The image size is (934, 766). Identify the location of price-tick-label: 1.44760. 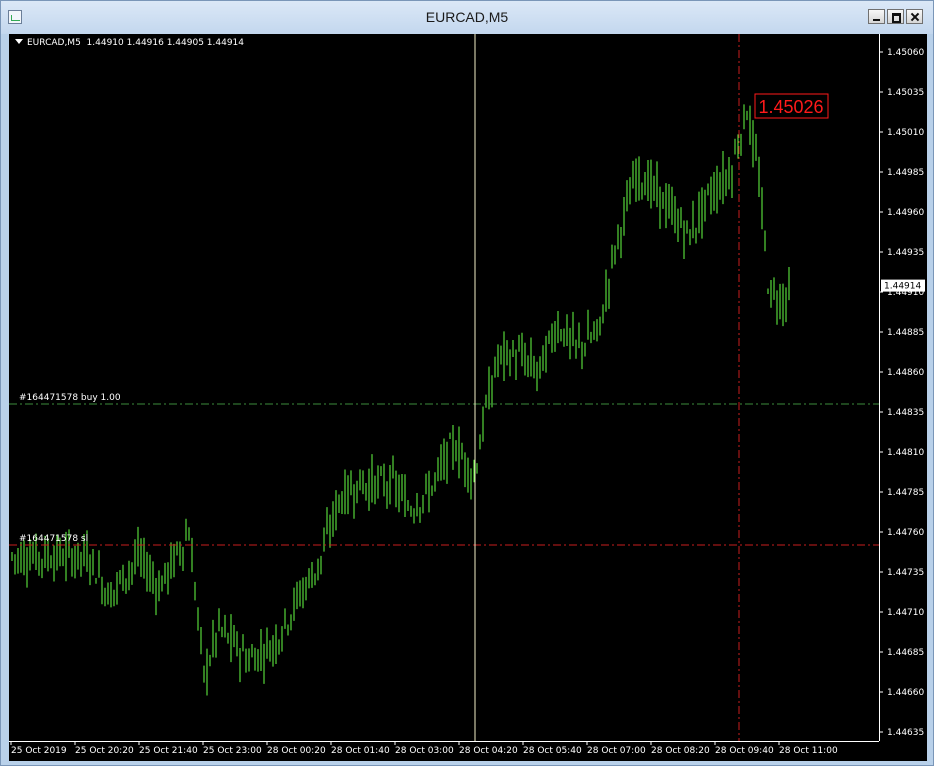
(905, 533).